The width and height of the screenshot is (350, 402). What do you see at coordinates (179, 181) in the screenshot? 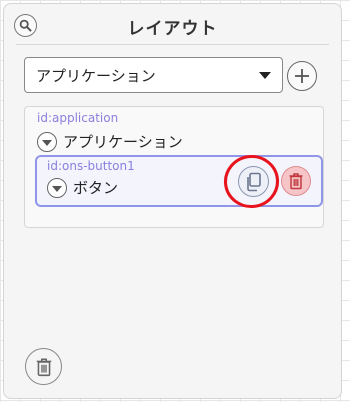
I see `tree-node-ons-button1: id:ons-button1 ボタン` at bounding box center [179, 181].